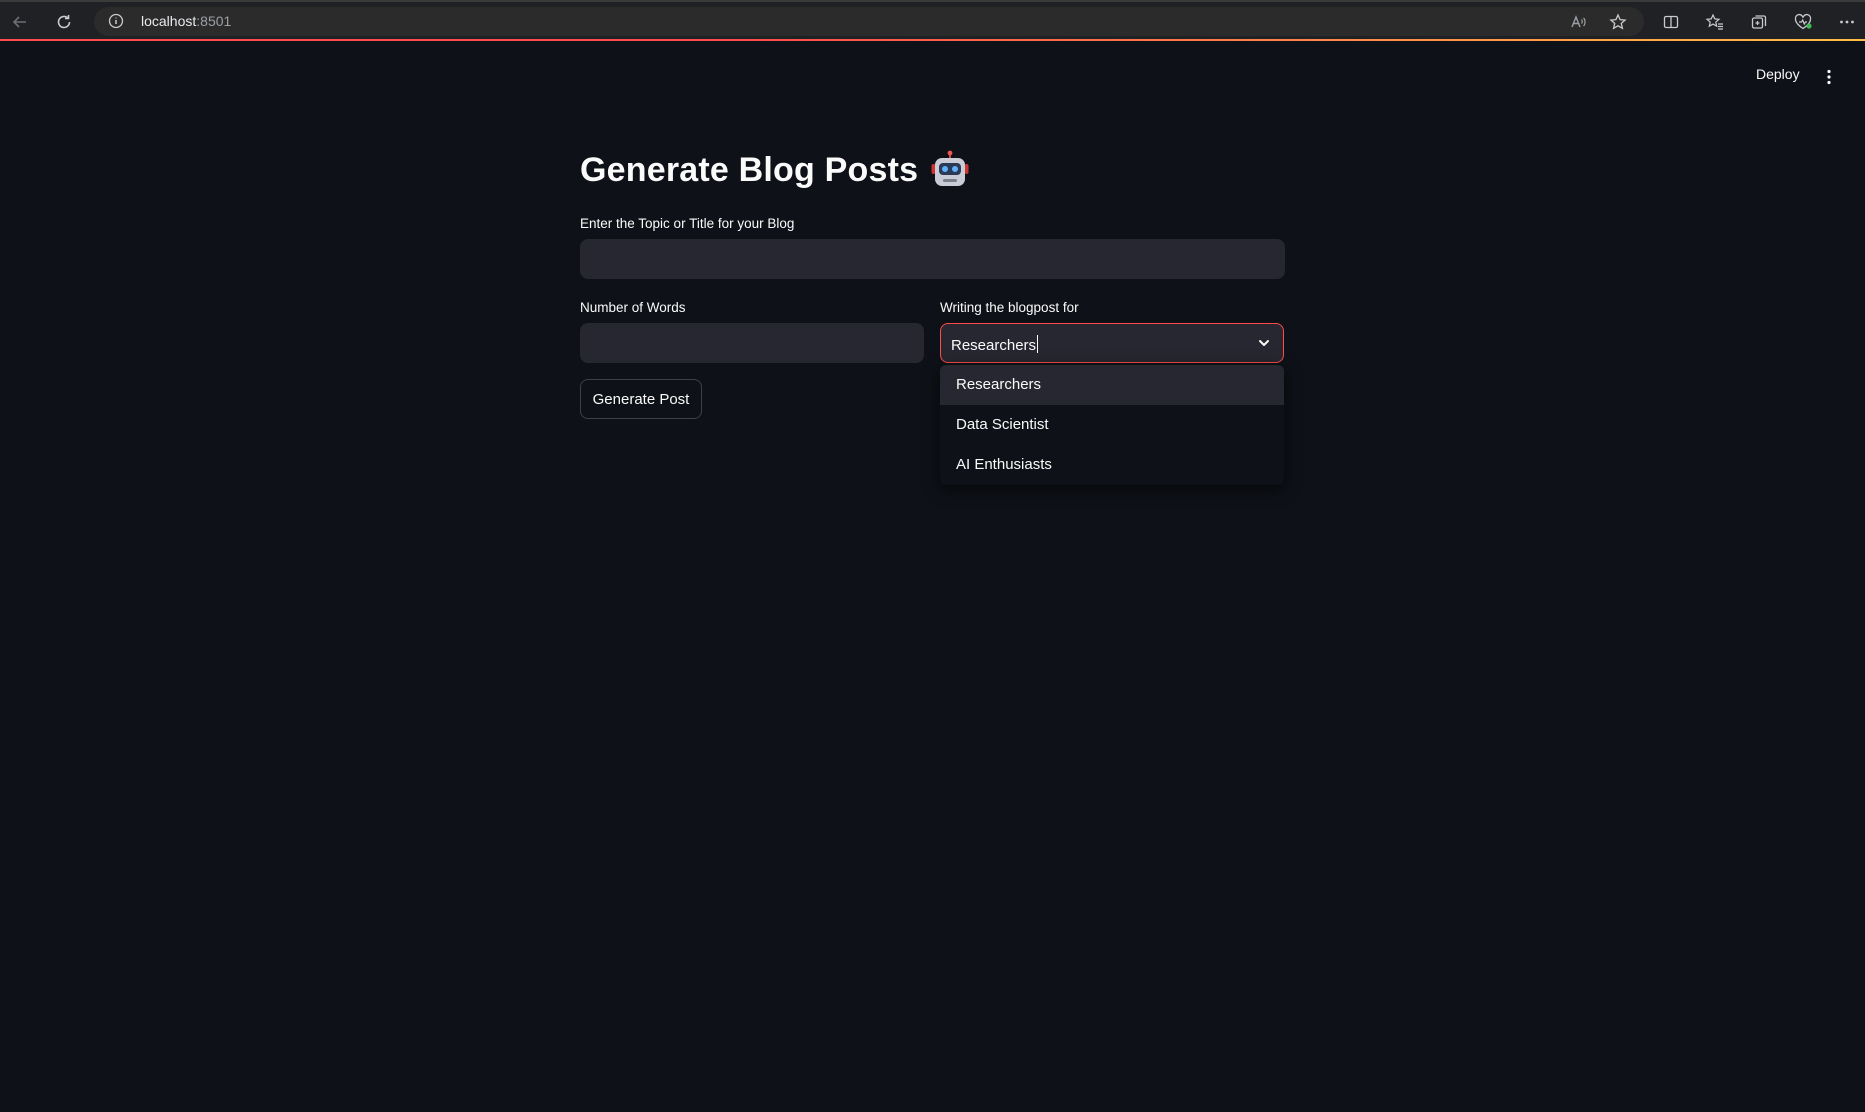 This screenshot has height=1112, width=1865. Describe the element at coordinates (641, 399) in the screenshot. I see `generate-post-button: Generate Post` at that location.